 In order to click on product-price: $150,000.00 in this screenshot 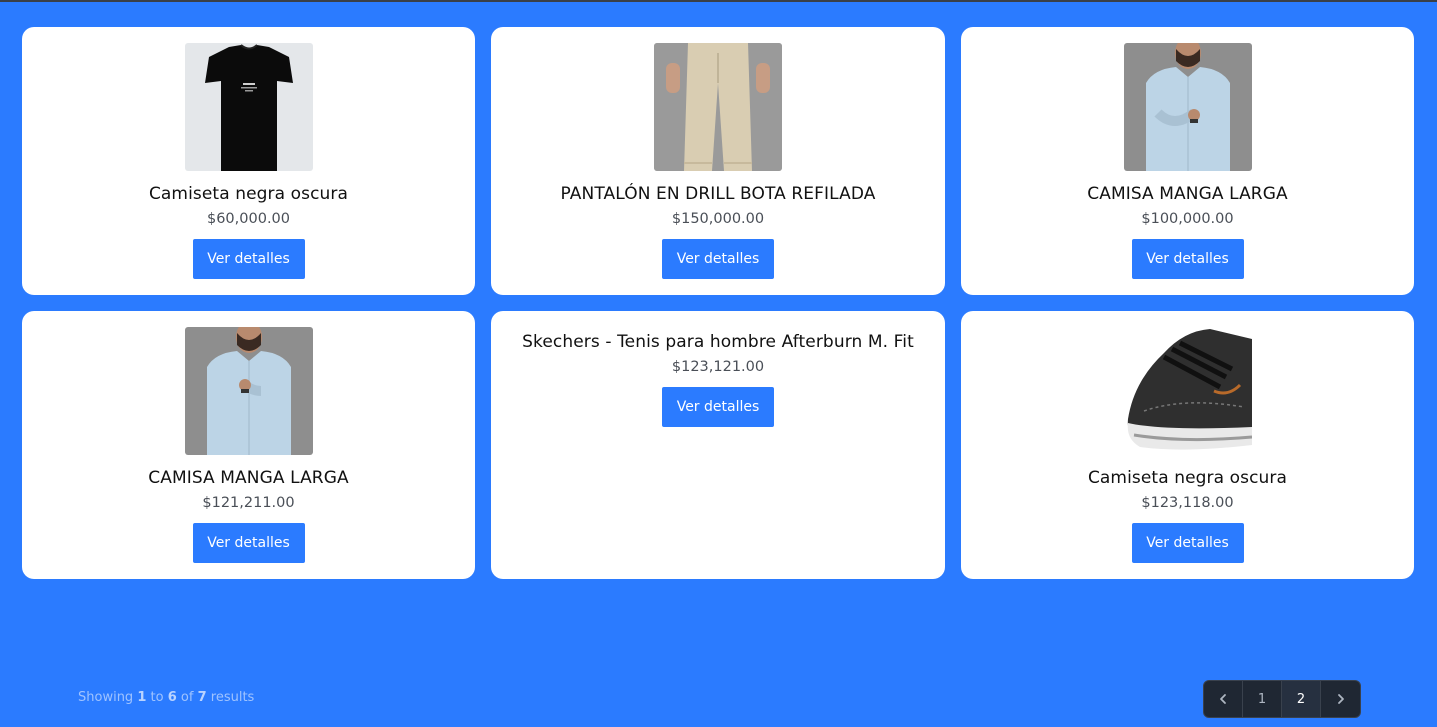, I will do `click(718, 219)`.